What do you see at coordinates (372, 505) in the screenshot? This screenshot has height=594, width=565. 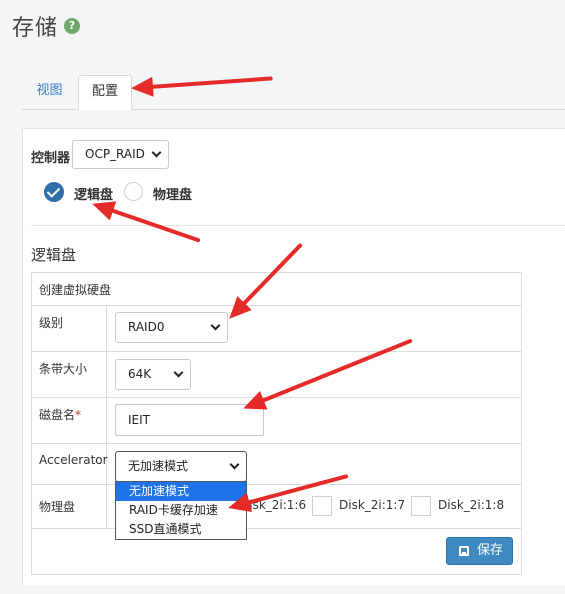 I see `disk-label: Disk_2i:1:7` at bounding box center [372, 505].